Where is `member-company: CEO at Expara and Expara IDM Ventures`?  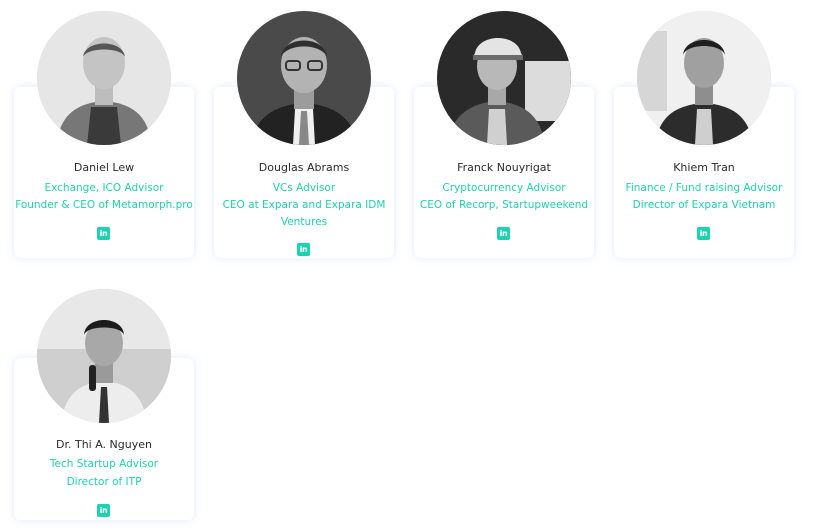 member-company: CEO at Expara and Expara IDM Ventures is located at coordinates (304, 213).